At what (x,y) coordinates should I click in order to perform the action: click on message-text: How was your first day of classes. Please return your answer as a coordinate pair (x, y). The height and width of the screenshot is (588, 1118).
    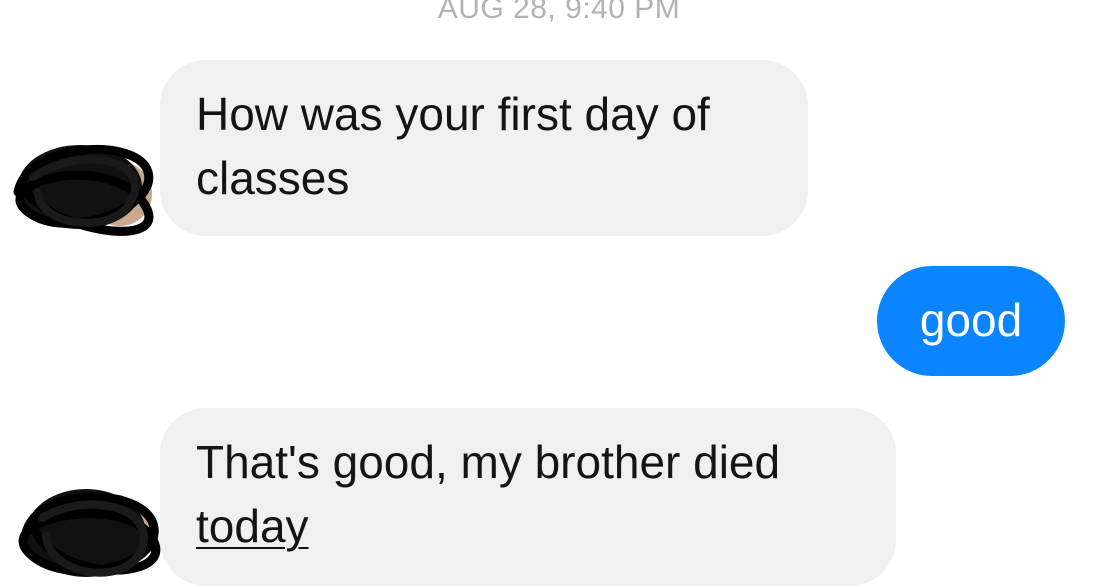
    Looking at the image, I should click on (453, 146).